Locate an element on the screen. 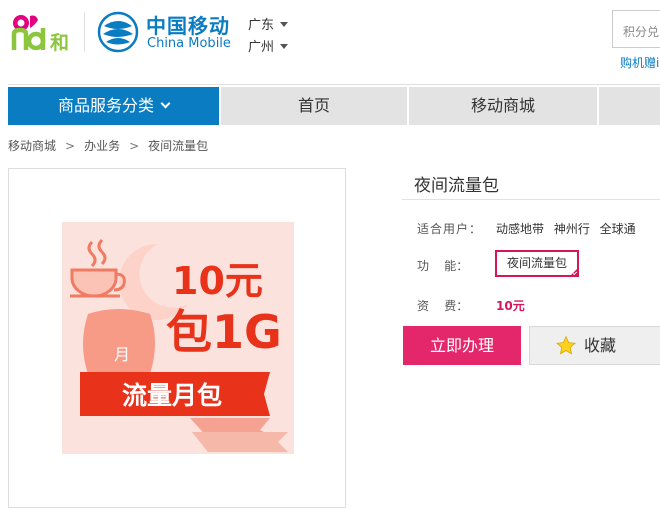  favorite-label: 收藏 is located at coordinates (600, 345).